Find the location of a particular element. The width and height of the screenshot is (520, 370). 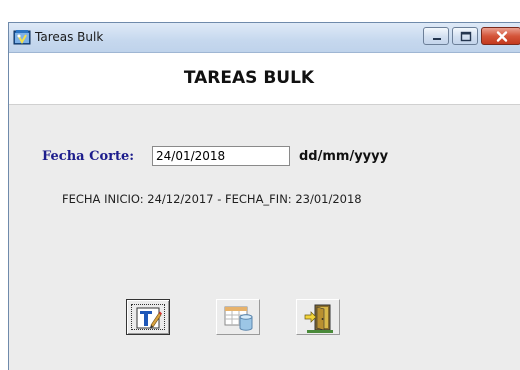

header-band: TAREAS BULK is located at coordinates (264, 79).